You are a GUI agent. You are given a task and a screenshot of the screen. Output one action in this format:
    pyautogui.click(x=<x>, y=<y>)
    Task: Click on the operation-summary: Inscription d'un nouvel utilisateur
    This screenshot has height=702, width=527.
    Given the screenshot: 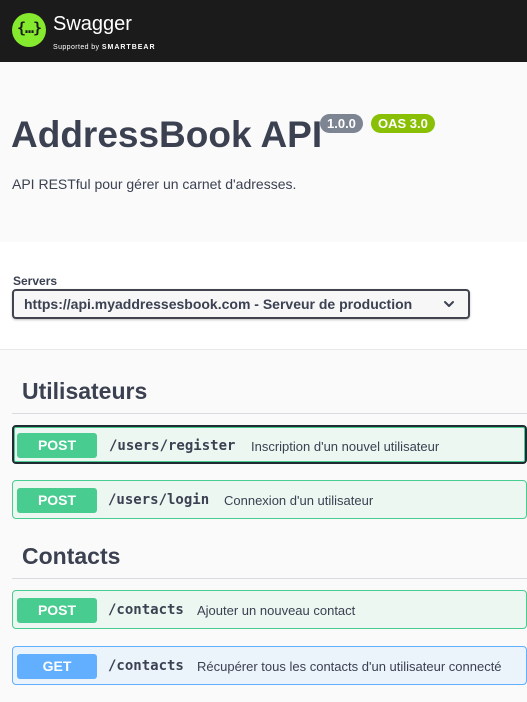 What is the action you would take?
    pyautogui.click(x=345, y=446)
    